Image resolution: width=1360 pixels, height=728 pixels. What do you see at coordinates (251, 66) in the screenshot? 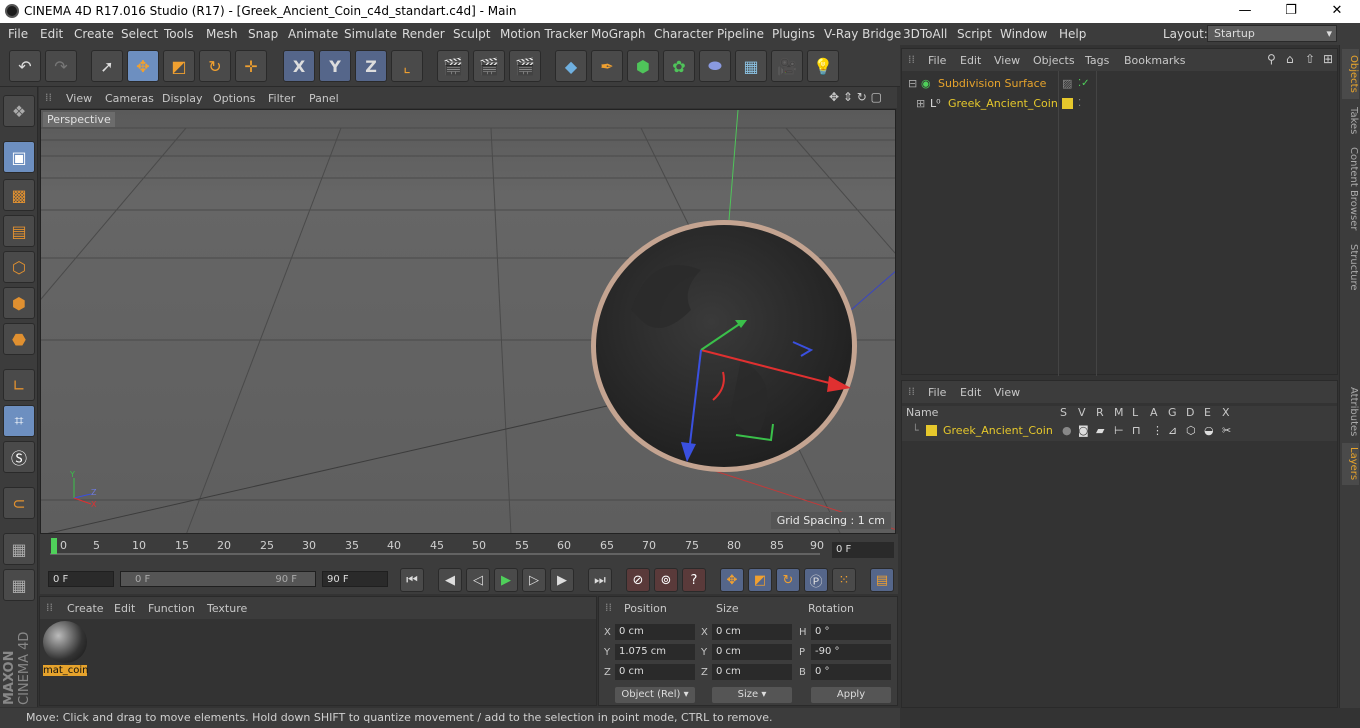
I see `live-selection-button: ✛` at bounding box center [251, 66].